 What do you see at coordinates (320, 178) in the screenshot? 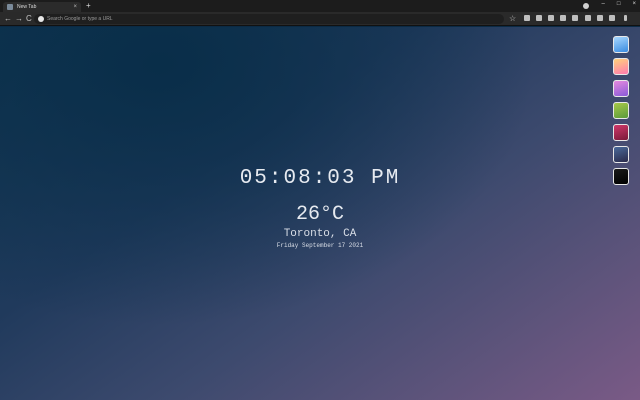
I see `clock-time: 05:08:03 PM` at bounding box center [320, 178].